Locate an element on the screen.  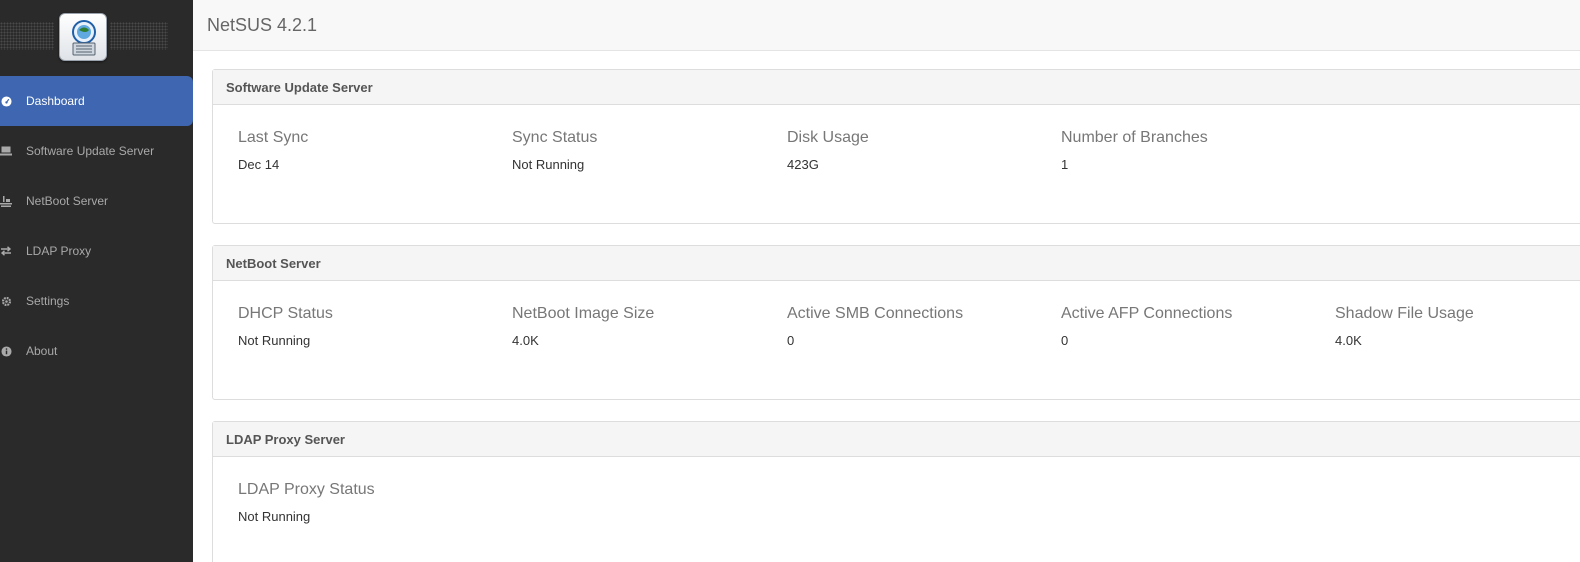
stat-shadow-file-usage: Shadow File Usage 4.0K is located at coordinates (1404, 326).